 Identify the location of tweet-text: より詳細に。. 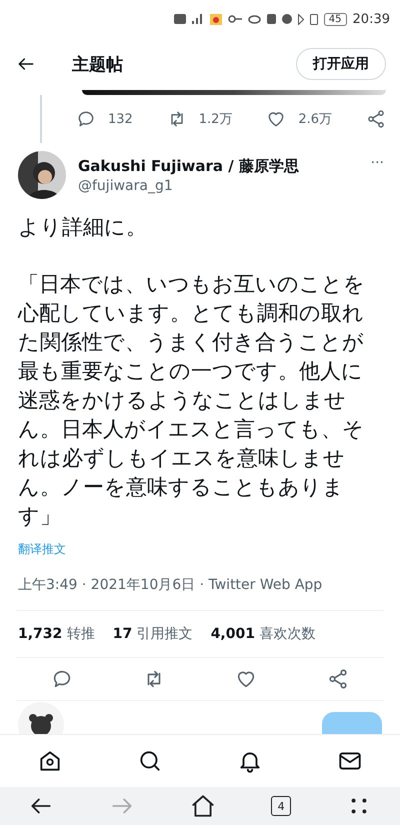
(83, 227).